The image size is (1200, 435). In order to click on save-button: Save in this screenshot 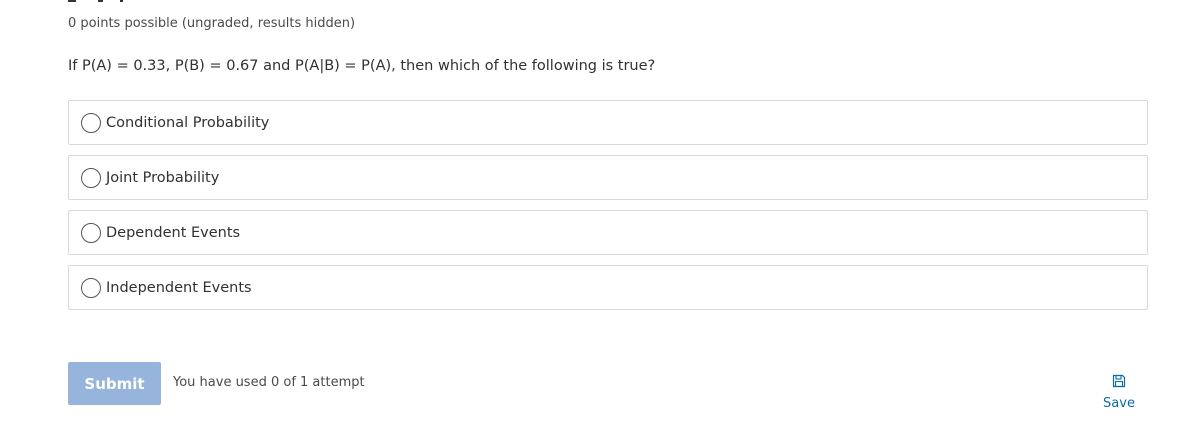, I will do `click(1119, 392)`.